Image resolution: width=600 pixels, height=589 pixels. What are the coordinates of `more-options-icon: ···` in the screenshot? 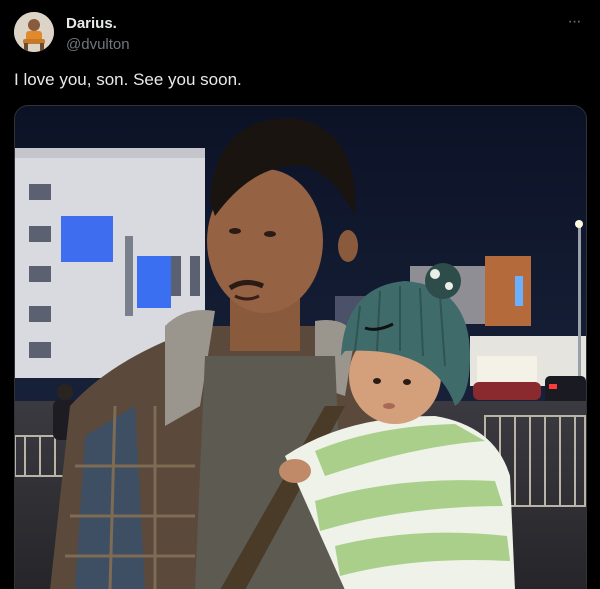 It's located at (574, 22).